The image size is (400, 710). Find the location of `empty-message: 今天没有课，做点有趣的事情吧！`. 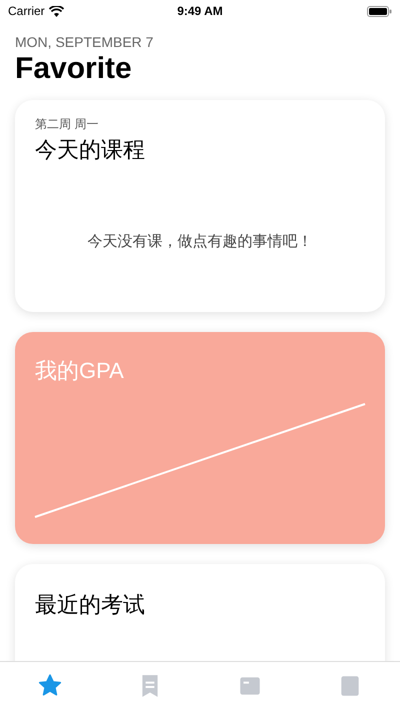

empty-message: 今天没有课，做点有趣的事情吧！ is located at coordinates (200, 241).